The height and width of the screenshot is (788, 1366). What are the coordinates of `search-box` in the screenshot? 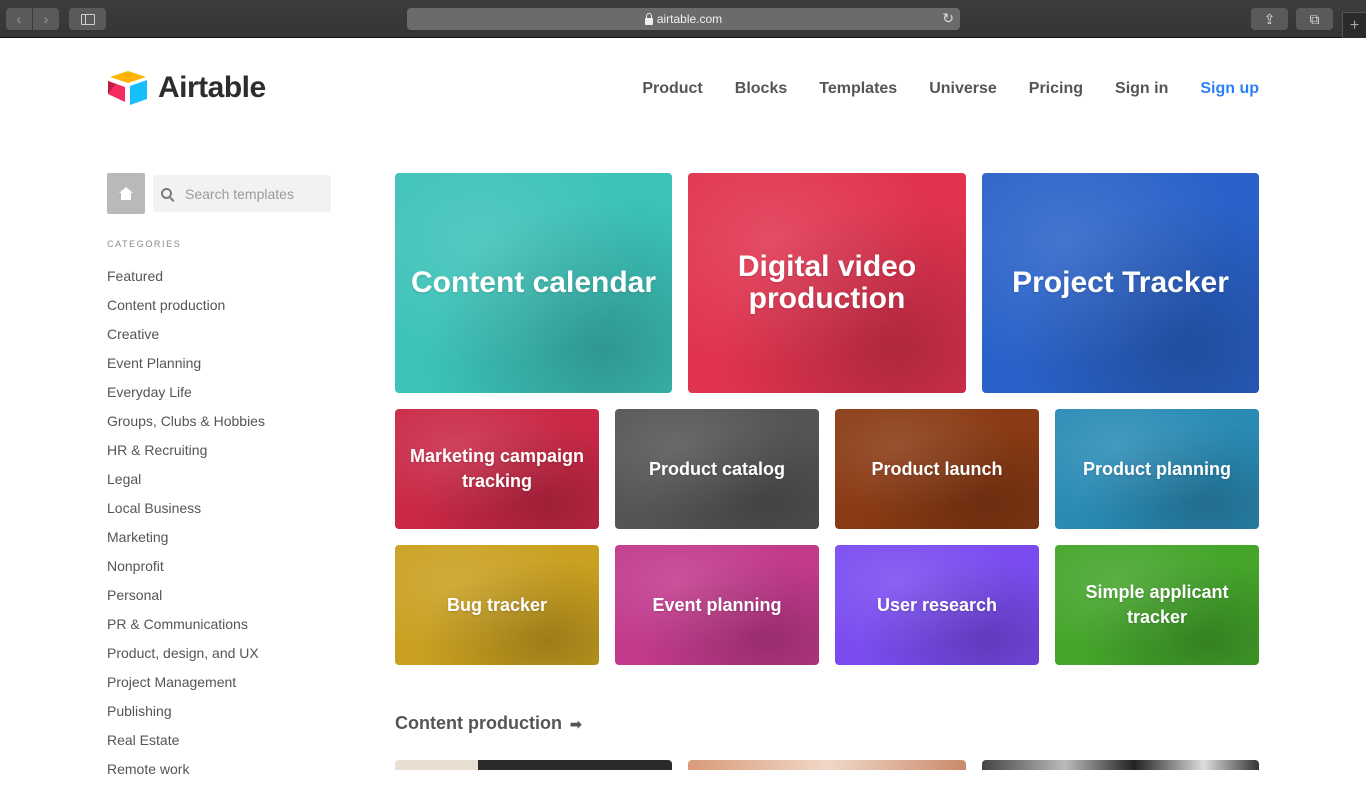 It's located at (242, 193).